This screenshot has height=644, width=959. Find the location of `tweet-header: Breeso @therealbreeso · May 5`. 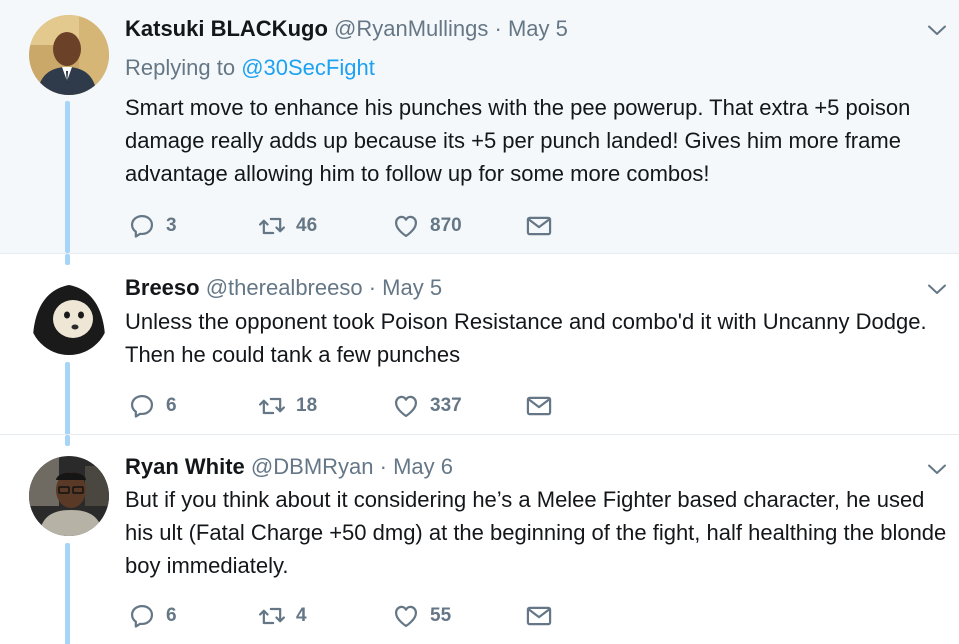

tweet-header: Breeso @therealbreeso · May 5 is located at coordinates (283, 288).